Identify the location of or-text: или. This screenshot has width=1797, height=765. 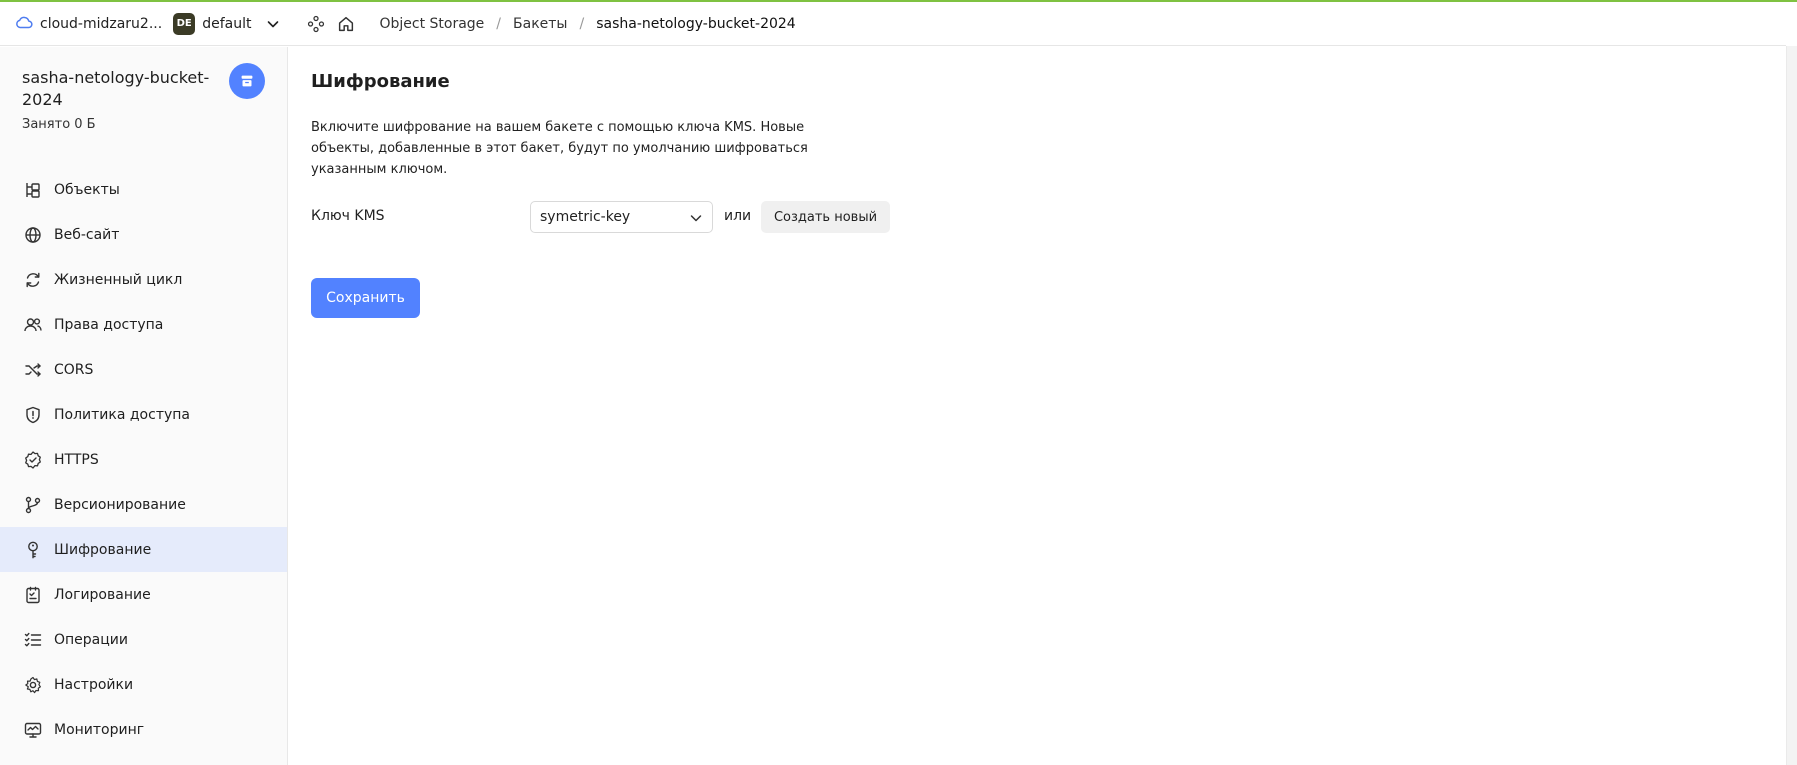
(738, 216).